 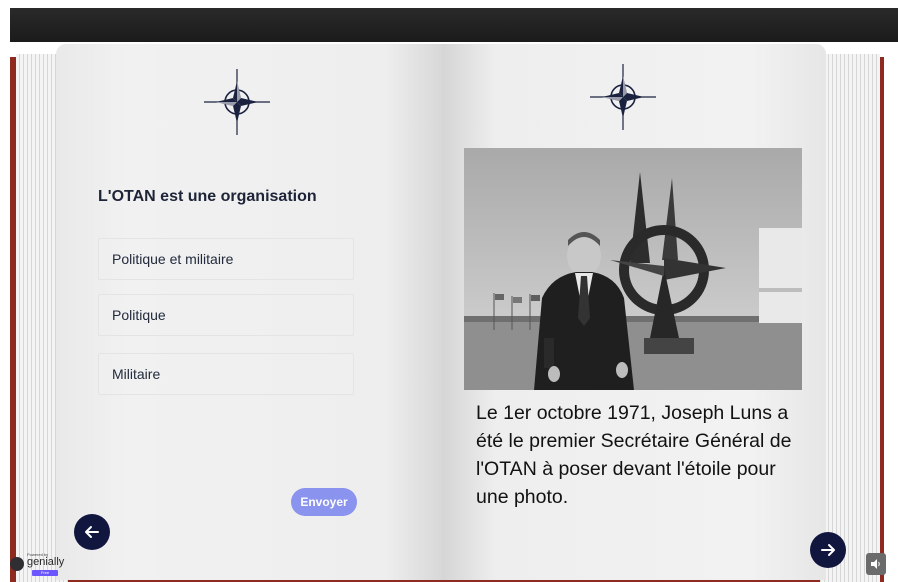 I want to click on brand-name: genially, so click(x=46, y=562).